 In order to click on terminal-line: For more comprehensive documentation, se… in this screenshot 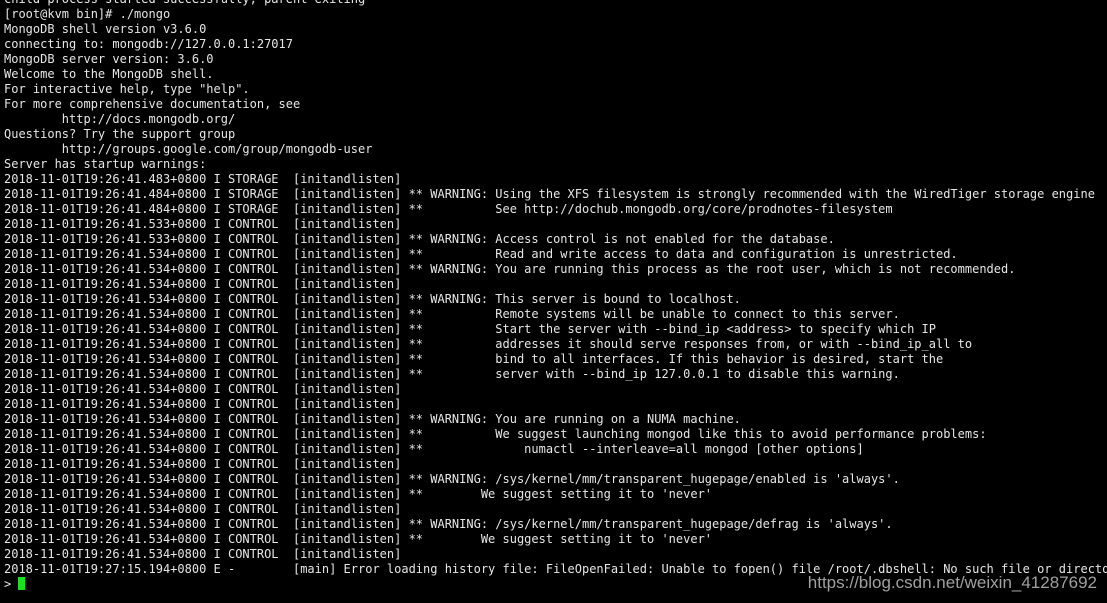, I will do `click(152, 104)`.